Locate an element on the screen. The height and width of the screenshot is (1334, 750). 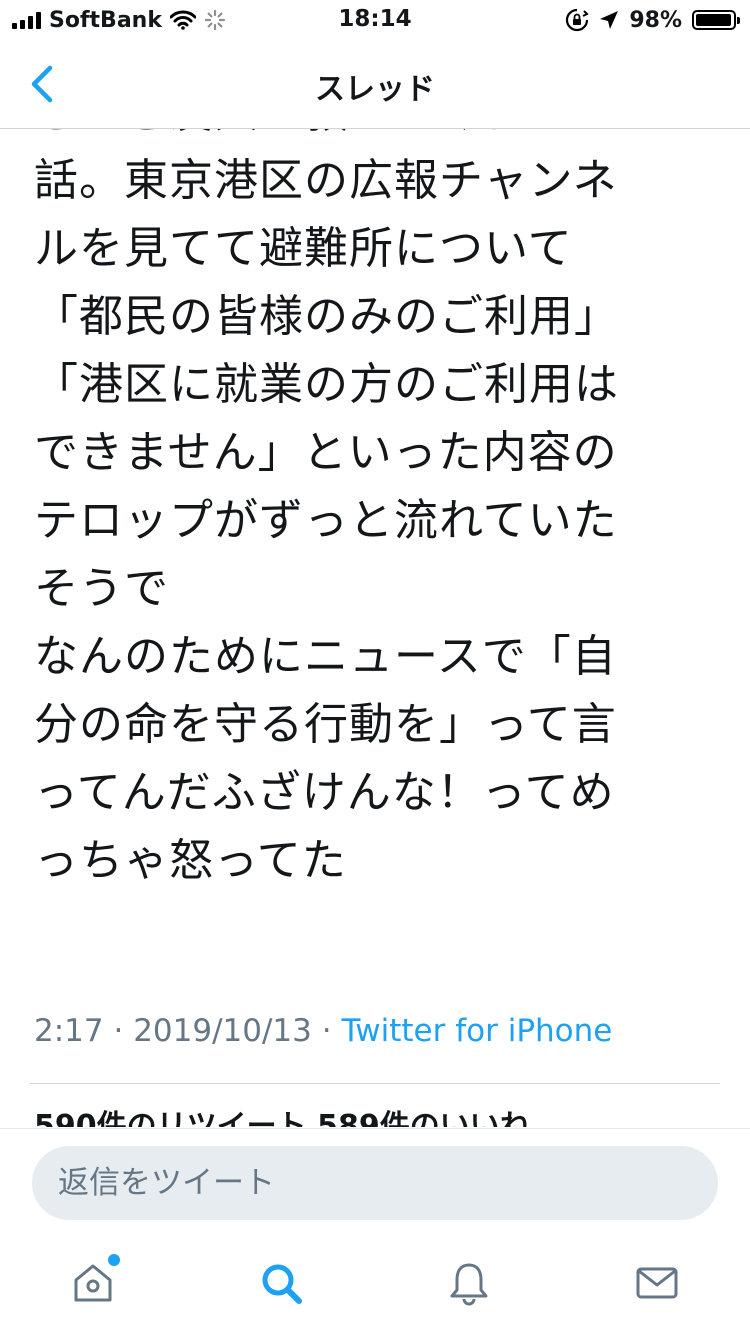
page-title: スレッド is located at coordinates (375, 89).